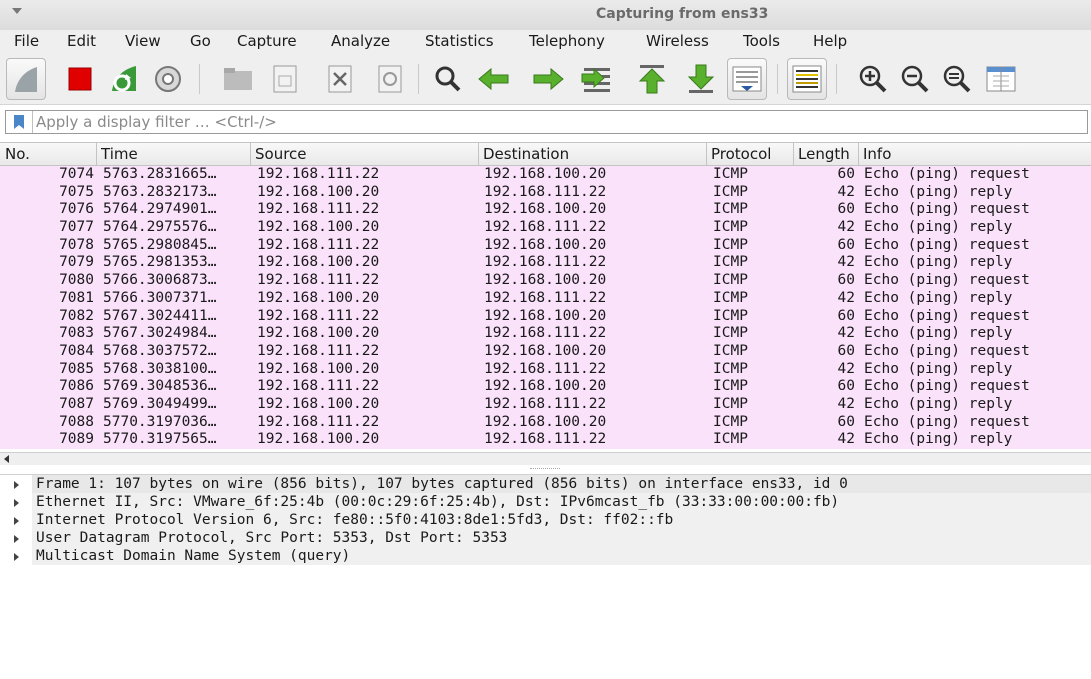 The width and height of the screenshot is (1091, 679). I want to click on start-capture-button, so click(26, 79).